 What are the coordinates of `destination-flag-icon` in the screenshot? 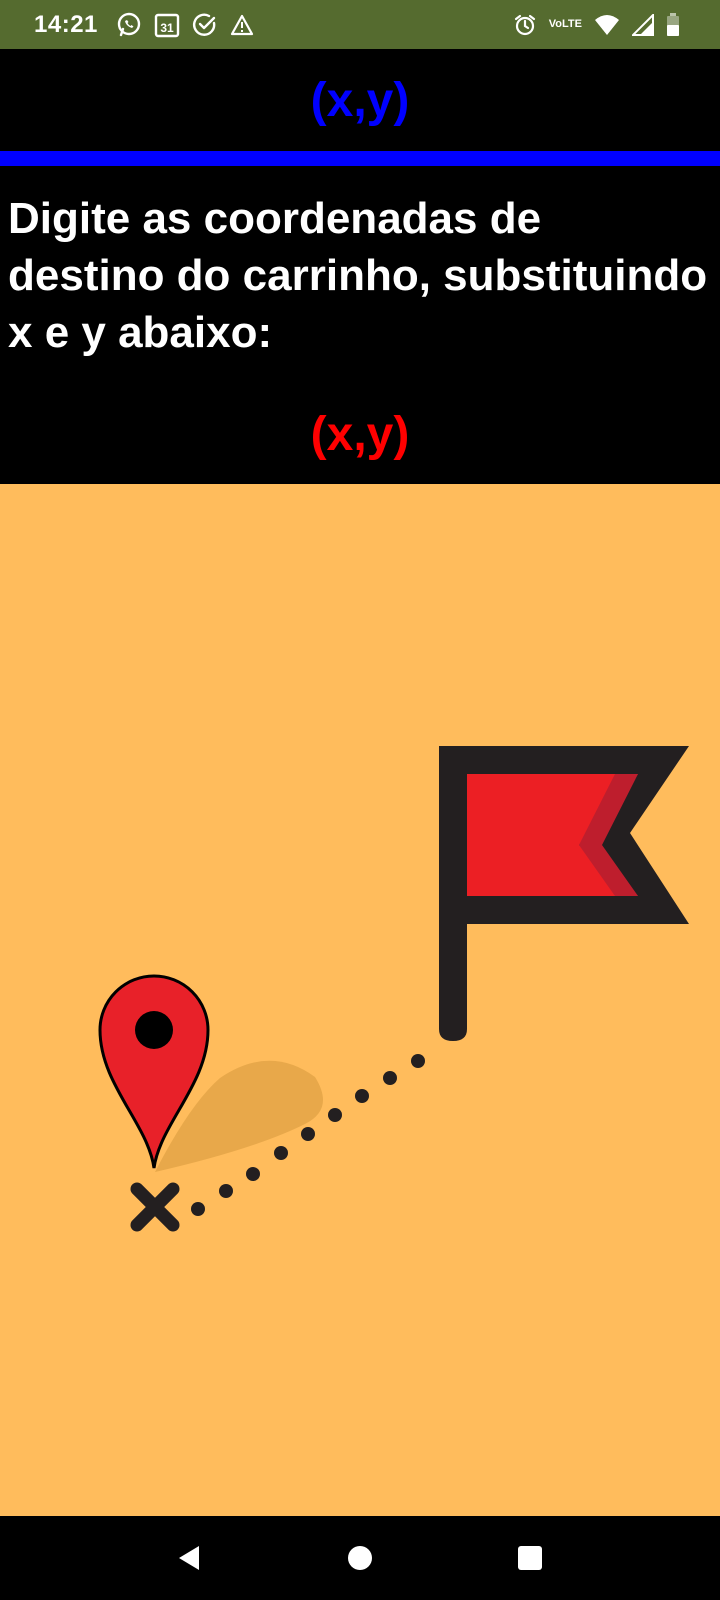 It's located at (564, 893).